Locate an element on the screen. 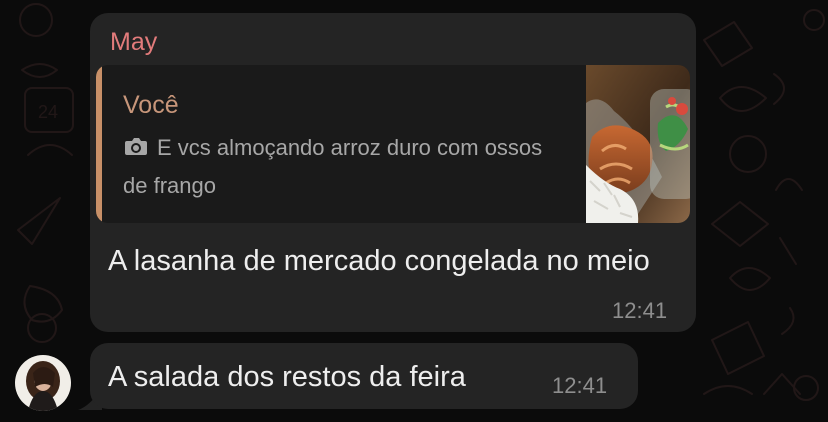 Image resolution: width=828 pixels, height=422 pixels. camera-icon is located at coordinates (136, 146).